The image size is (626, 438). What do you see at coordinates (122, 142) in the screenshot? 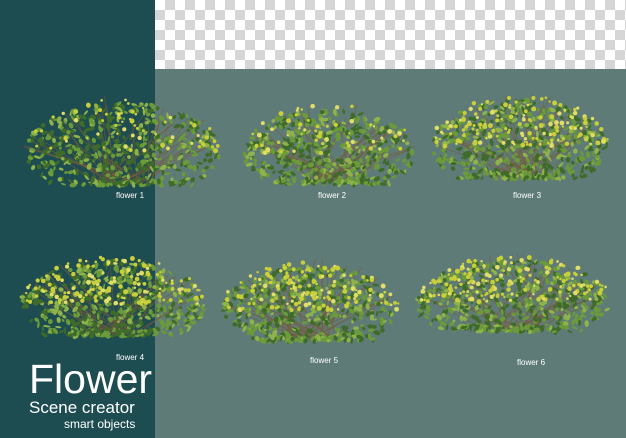
I see `flower-1-shrub` at bounding box center [122, 142].